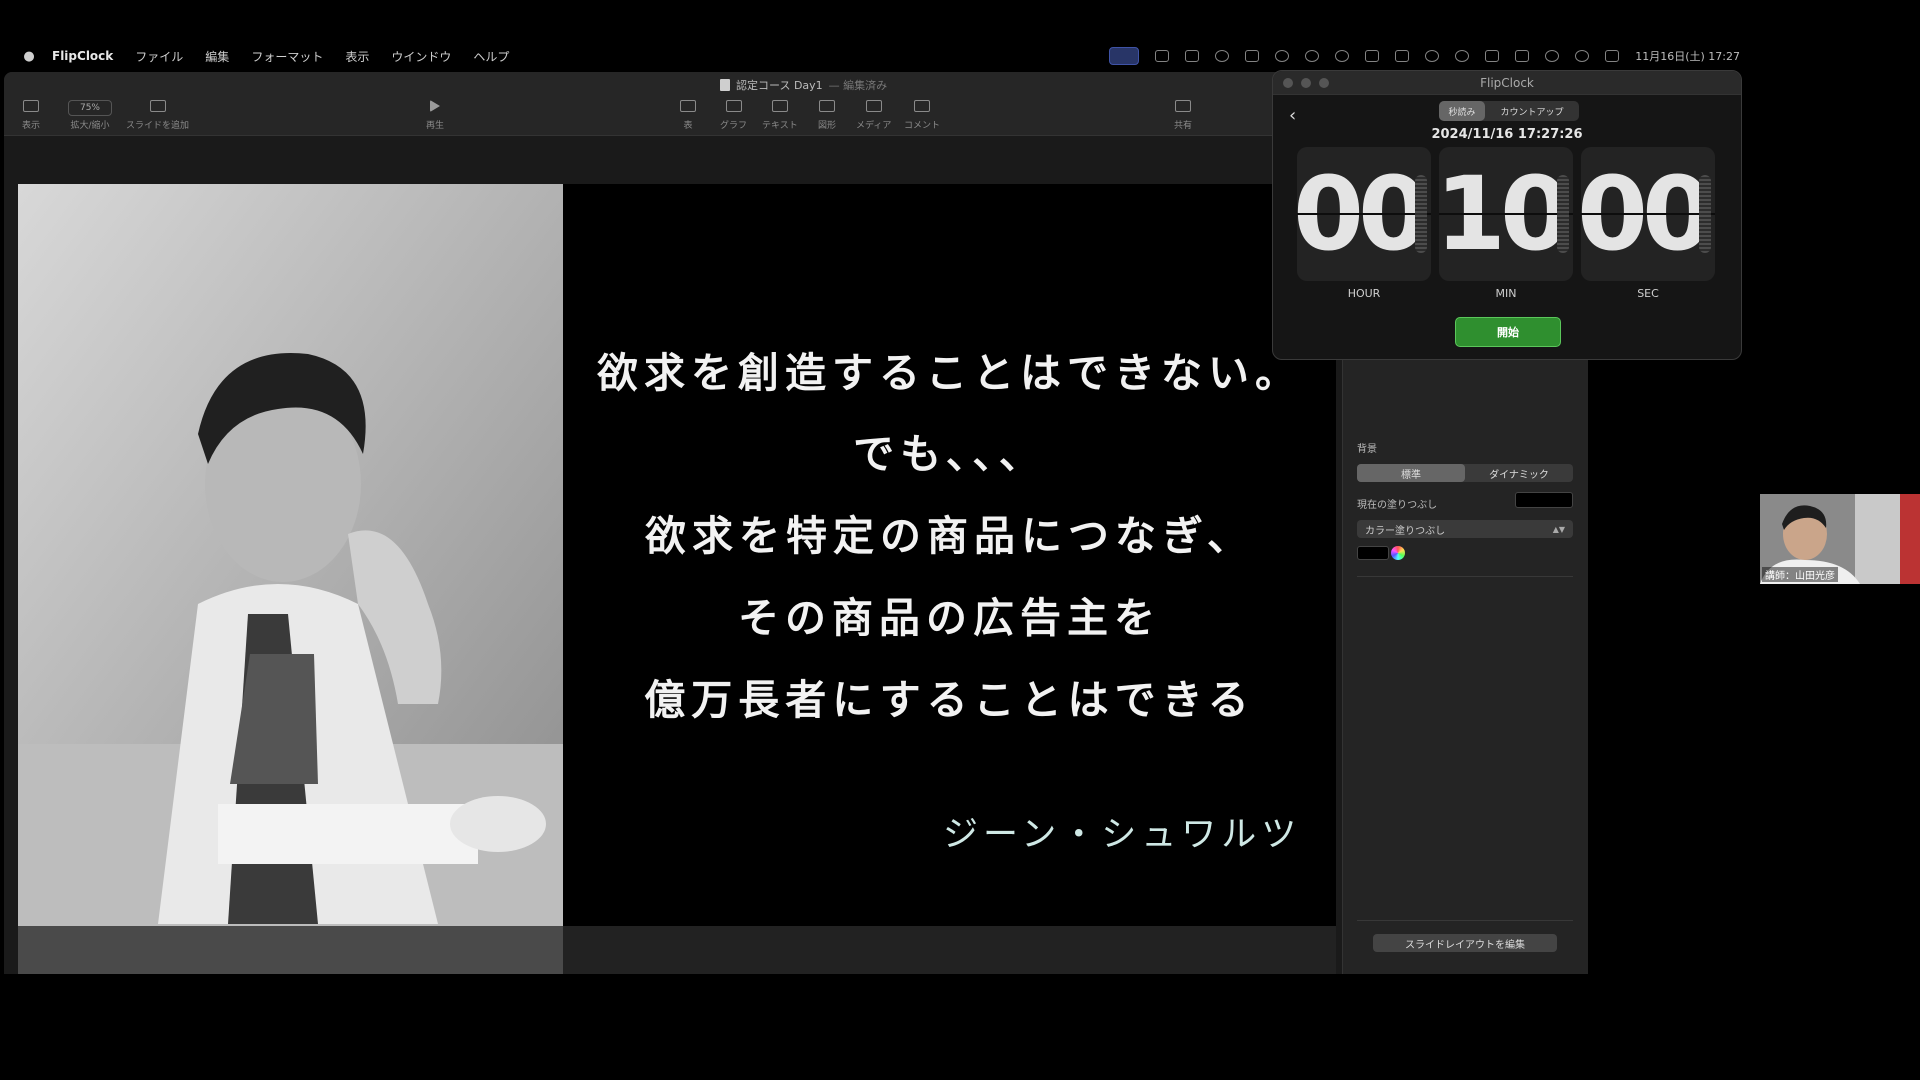 Image resolution: width=1920 pixels, height=1080 pixels. What do you see at coordinates (1507, 134) in the screenshot?
I see `current-datetime: 2024/11/16 17:27:26` at bounding box center [1507, 134].